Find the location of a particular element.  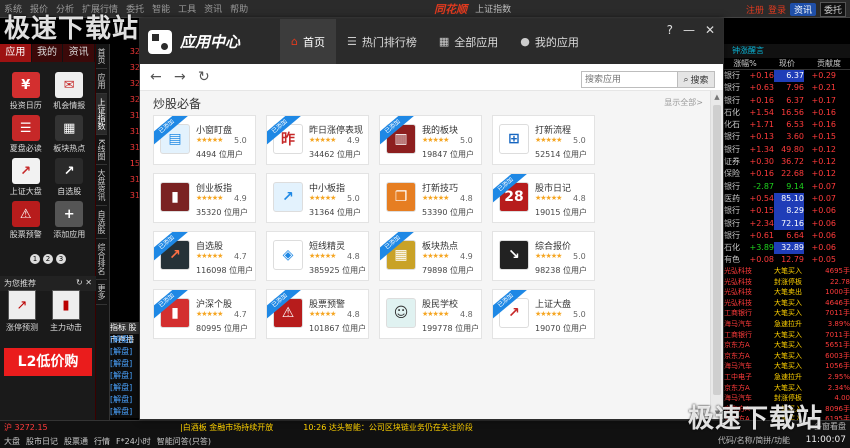

commentary-tab: 指标 is located at coordinates (118, 327).